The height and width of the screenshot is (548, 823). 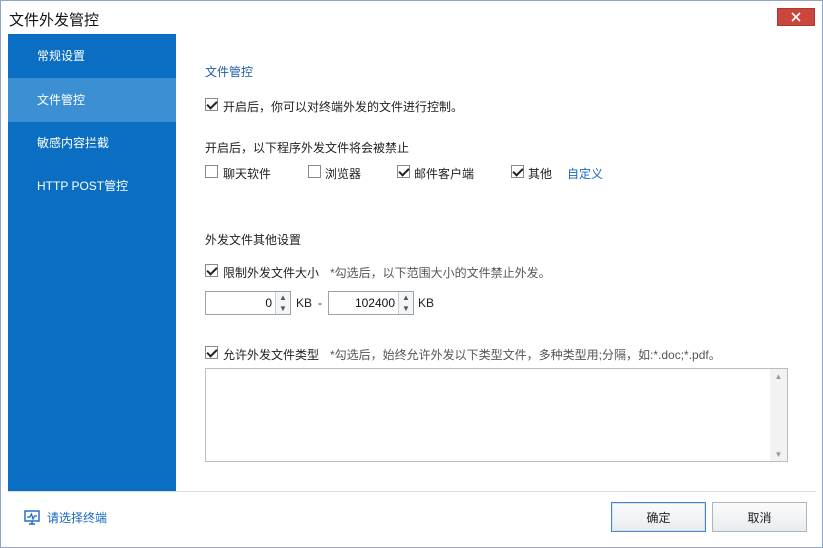 I want to click on sidebar-item-label: 常规设置, so click(x=61, y=56).